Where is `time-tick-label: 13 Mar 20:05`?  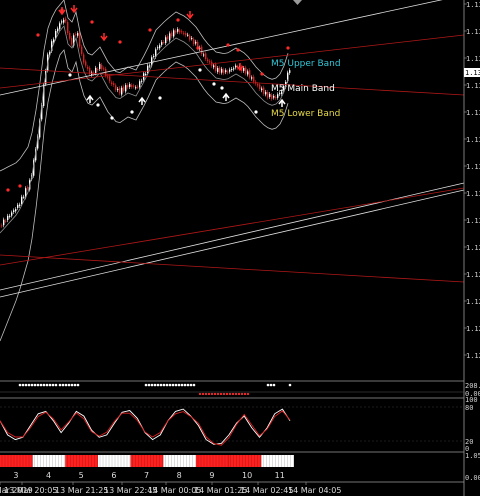
time-tick-label: 13 Mar 20:05 is located at coordinates (30, 490).